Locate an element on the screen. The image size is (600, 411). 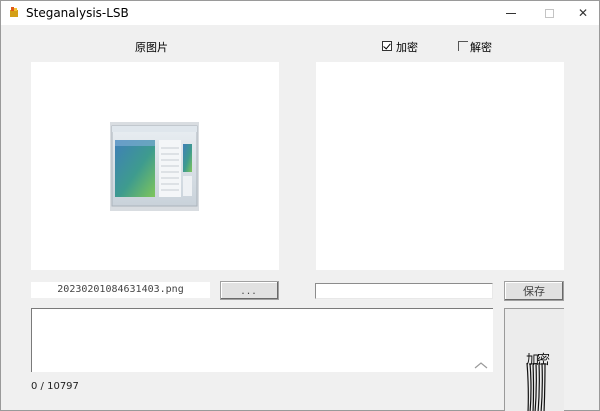
output-path-input is located at coordinates (404, 291).